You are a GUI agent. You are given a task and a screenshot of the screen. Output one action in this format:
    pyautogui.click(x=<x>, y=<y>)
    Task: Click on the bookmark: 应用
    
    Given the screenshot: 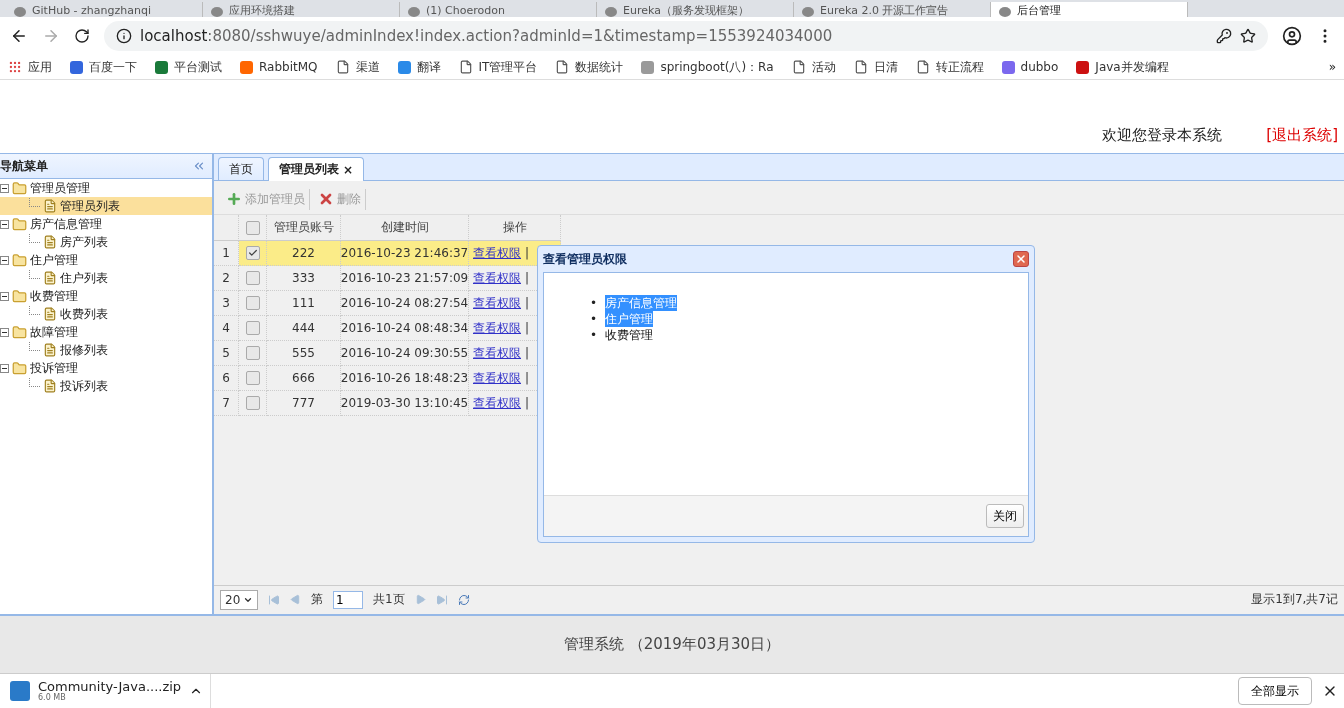 What is the action you would take?
    pyautogui.click(x=30, y=67)
    